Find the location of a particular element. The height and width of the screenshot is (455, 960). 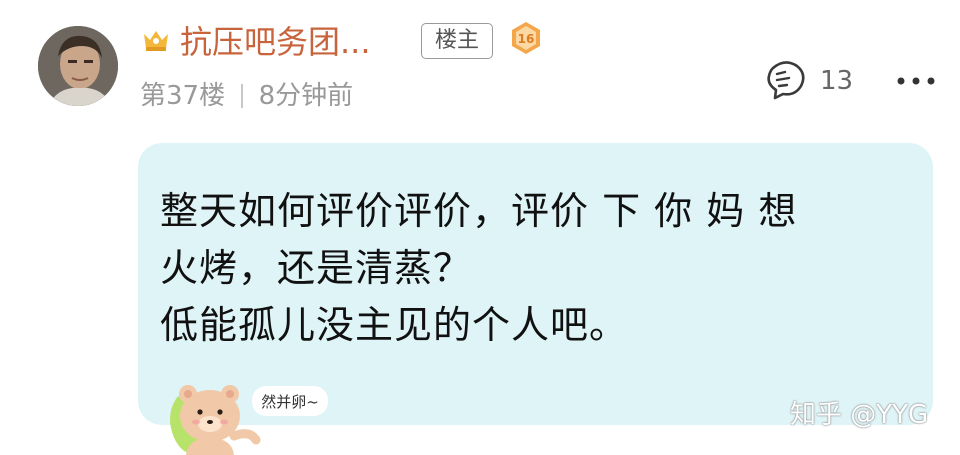

more-icon is located at coordinates (916, 81).